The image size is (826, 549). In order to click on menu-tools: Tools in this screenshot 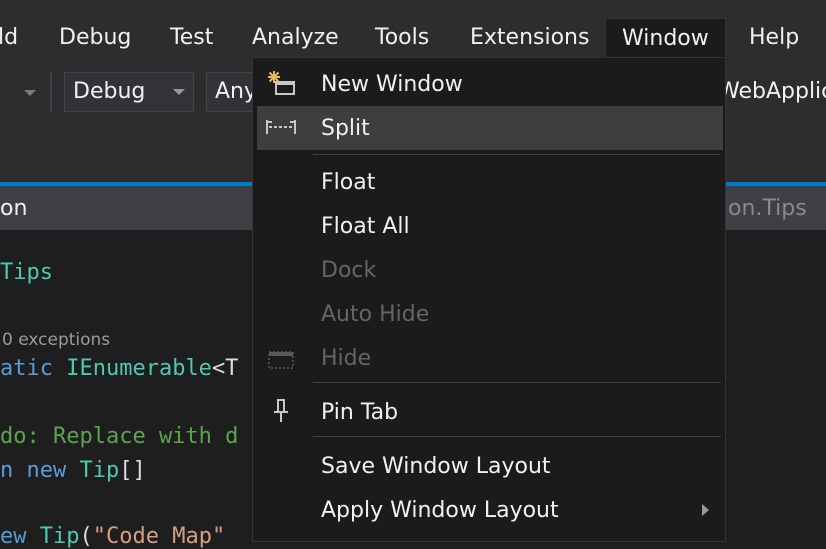, I will do `click(402, 29)`.